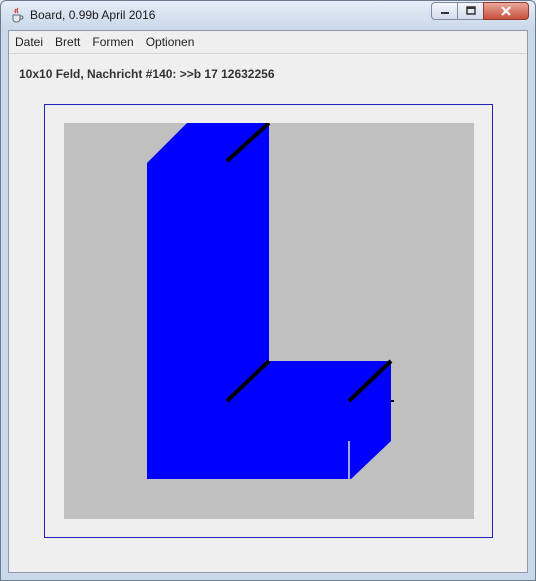  Describe the element at coordinates (18, 15) in the screenshot. I see `java-cup-icon` at that location.